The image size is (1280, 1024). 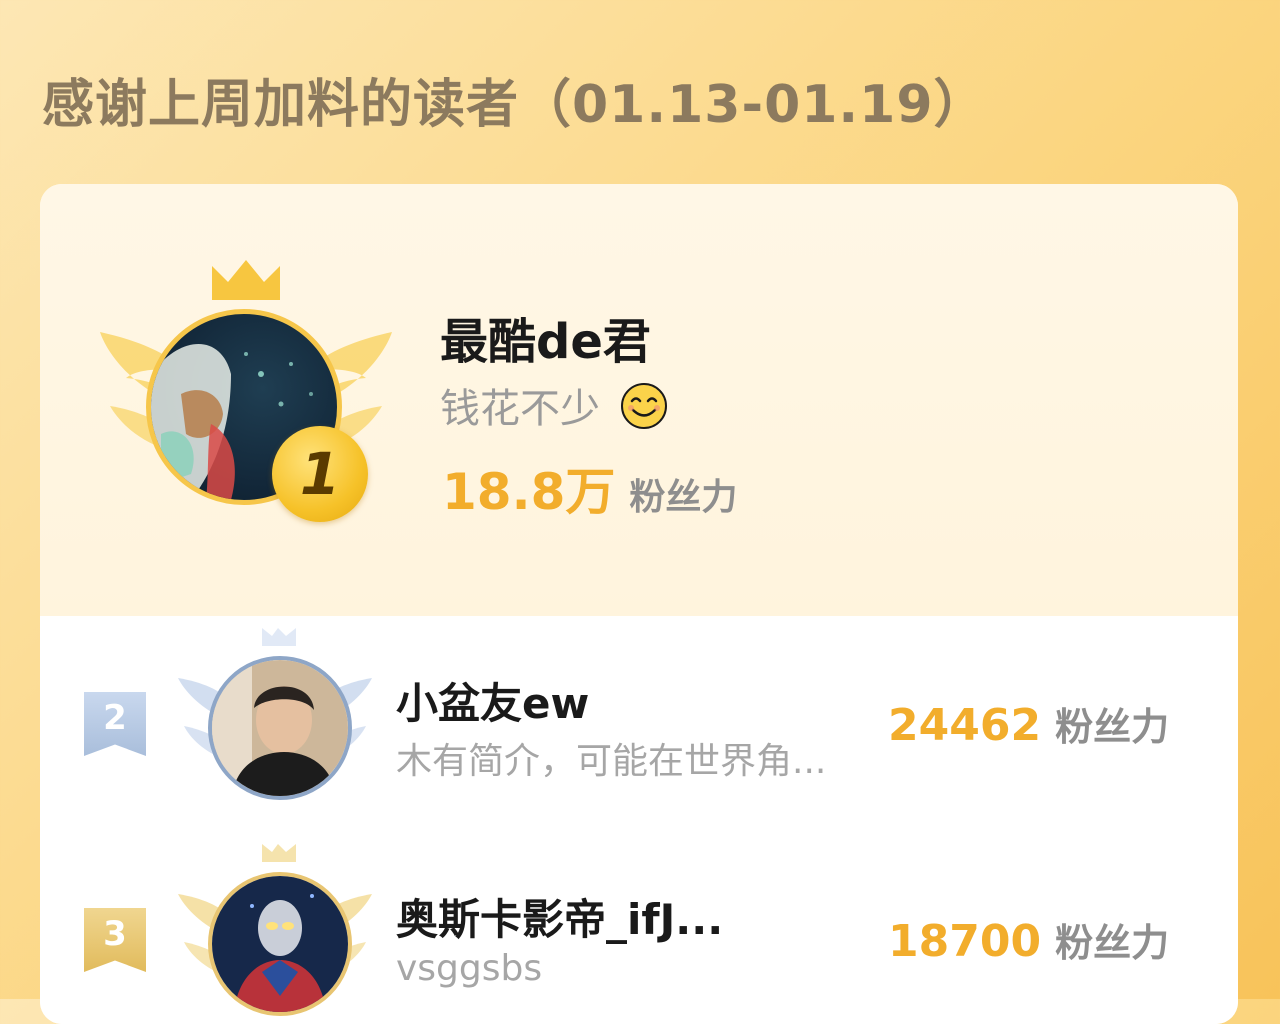 I want to click on top-reader-bio-text: 钱花不少, so click(x=520, y=409).